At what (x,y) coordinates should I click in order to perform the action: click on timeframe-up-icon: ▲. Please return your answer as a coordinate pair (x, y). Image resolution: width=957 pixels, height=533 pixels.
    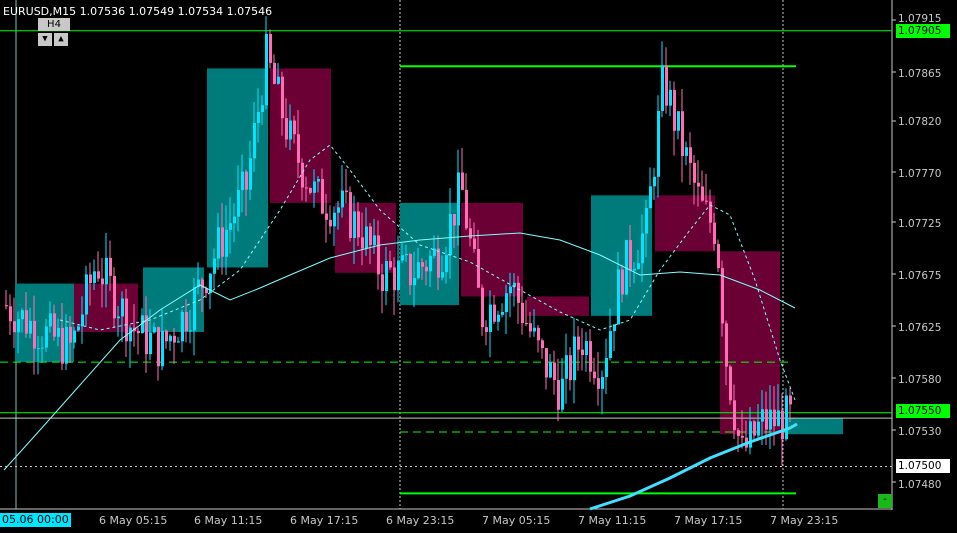
    Looking at the image, I should click on (61, 39).